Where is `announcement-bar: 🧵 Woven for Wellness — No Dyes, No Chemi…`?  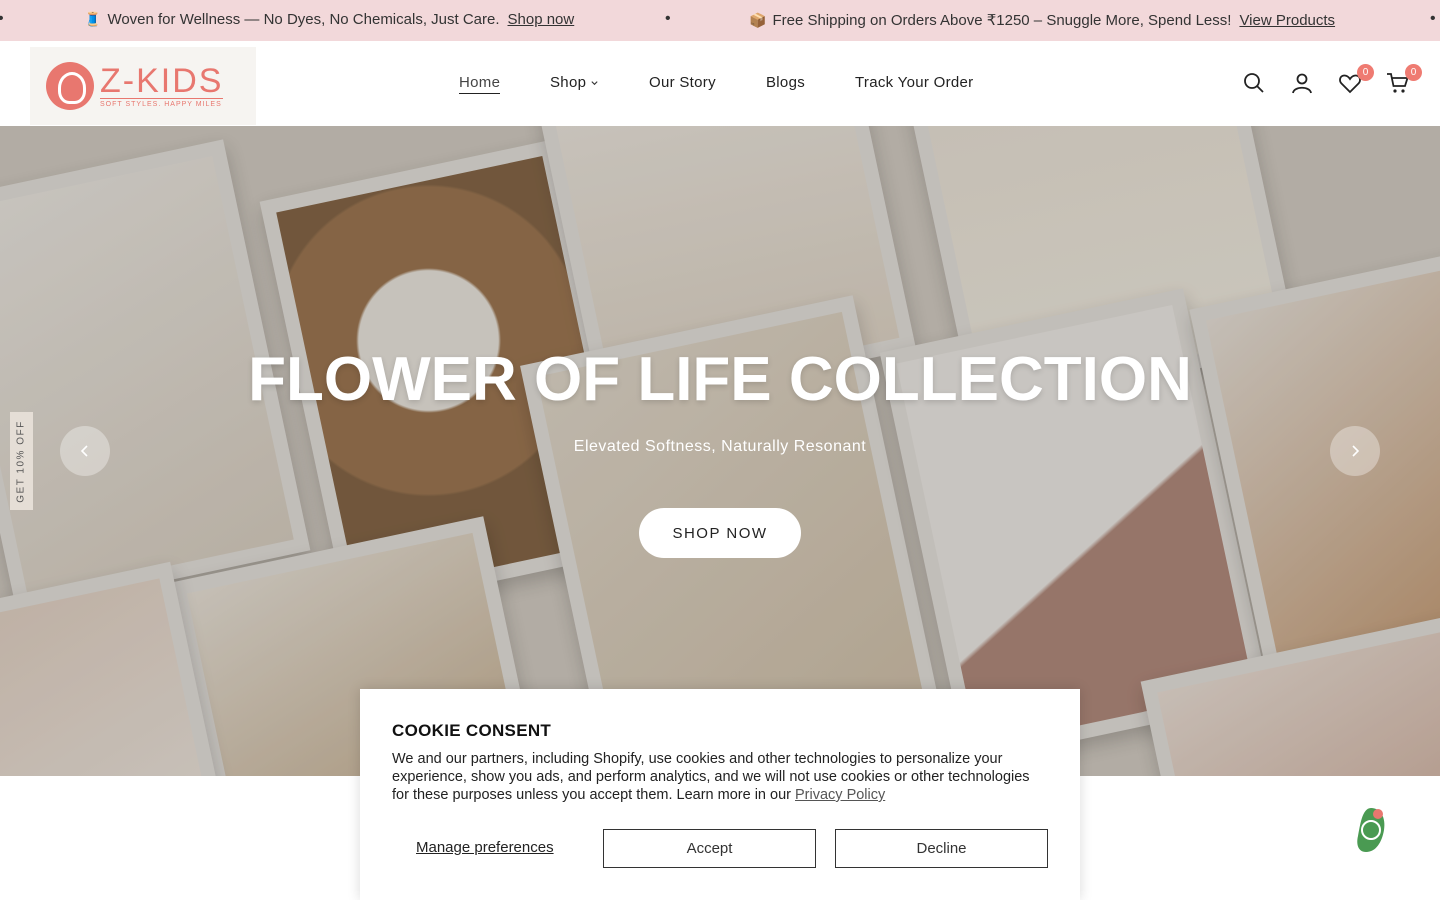
announcement-bar: 🧵 Woven for Wellness — No Dyes, No Chemi… is located at coordinates (720, 20).